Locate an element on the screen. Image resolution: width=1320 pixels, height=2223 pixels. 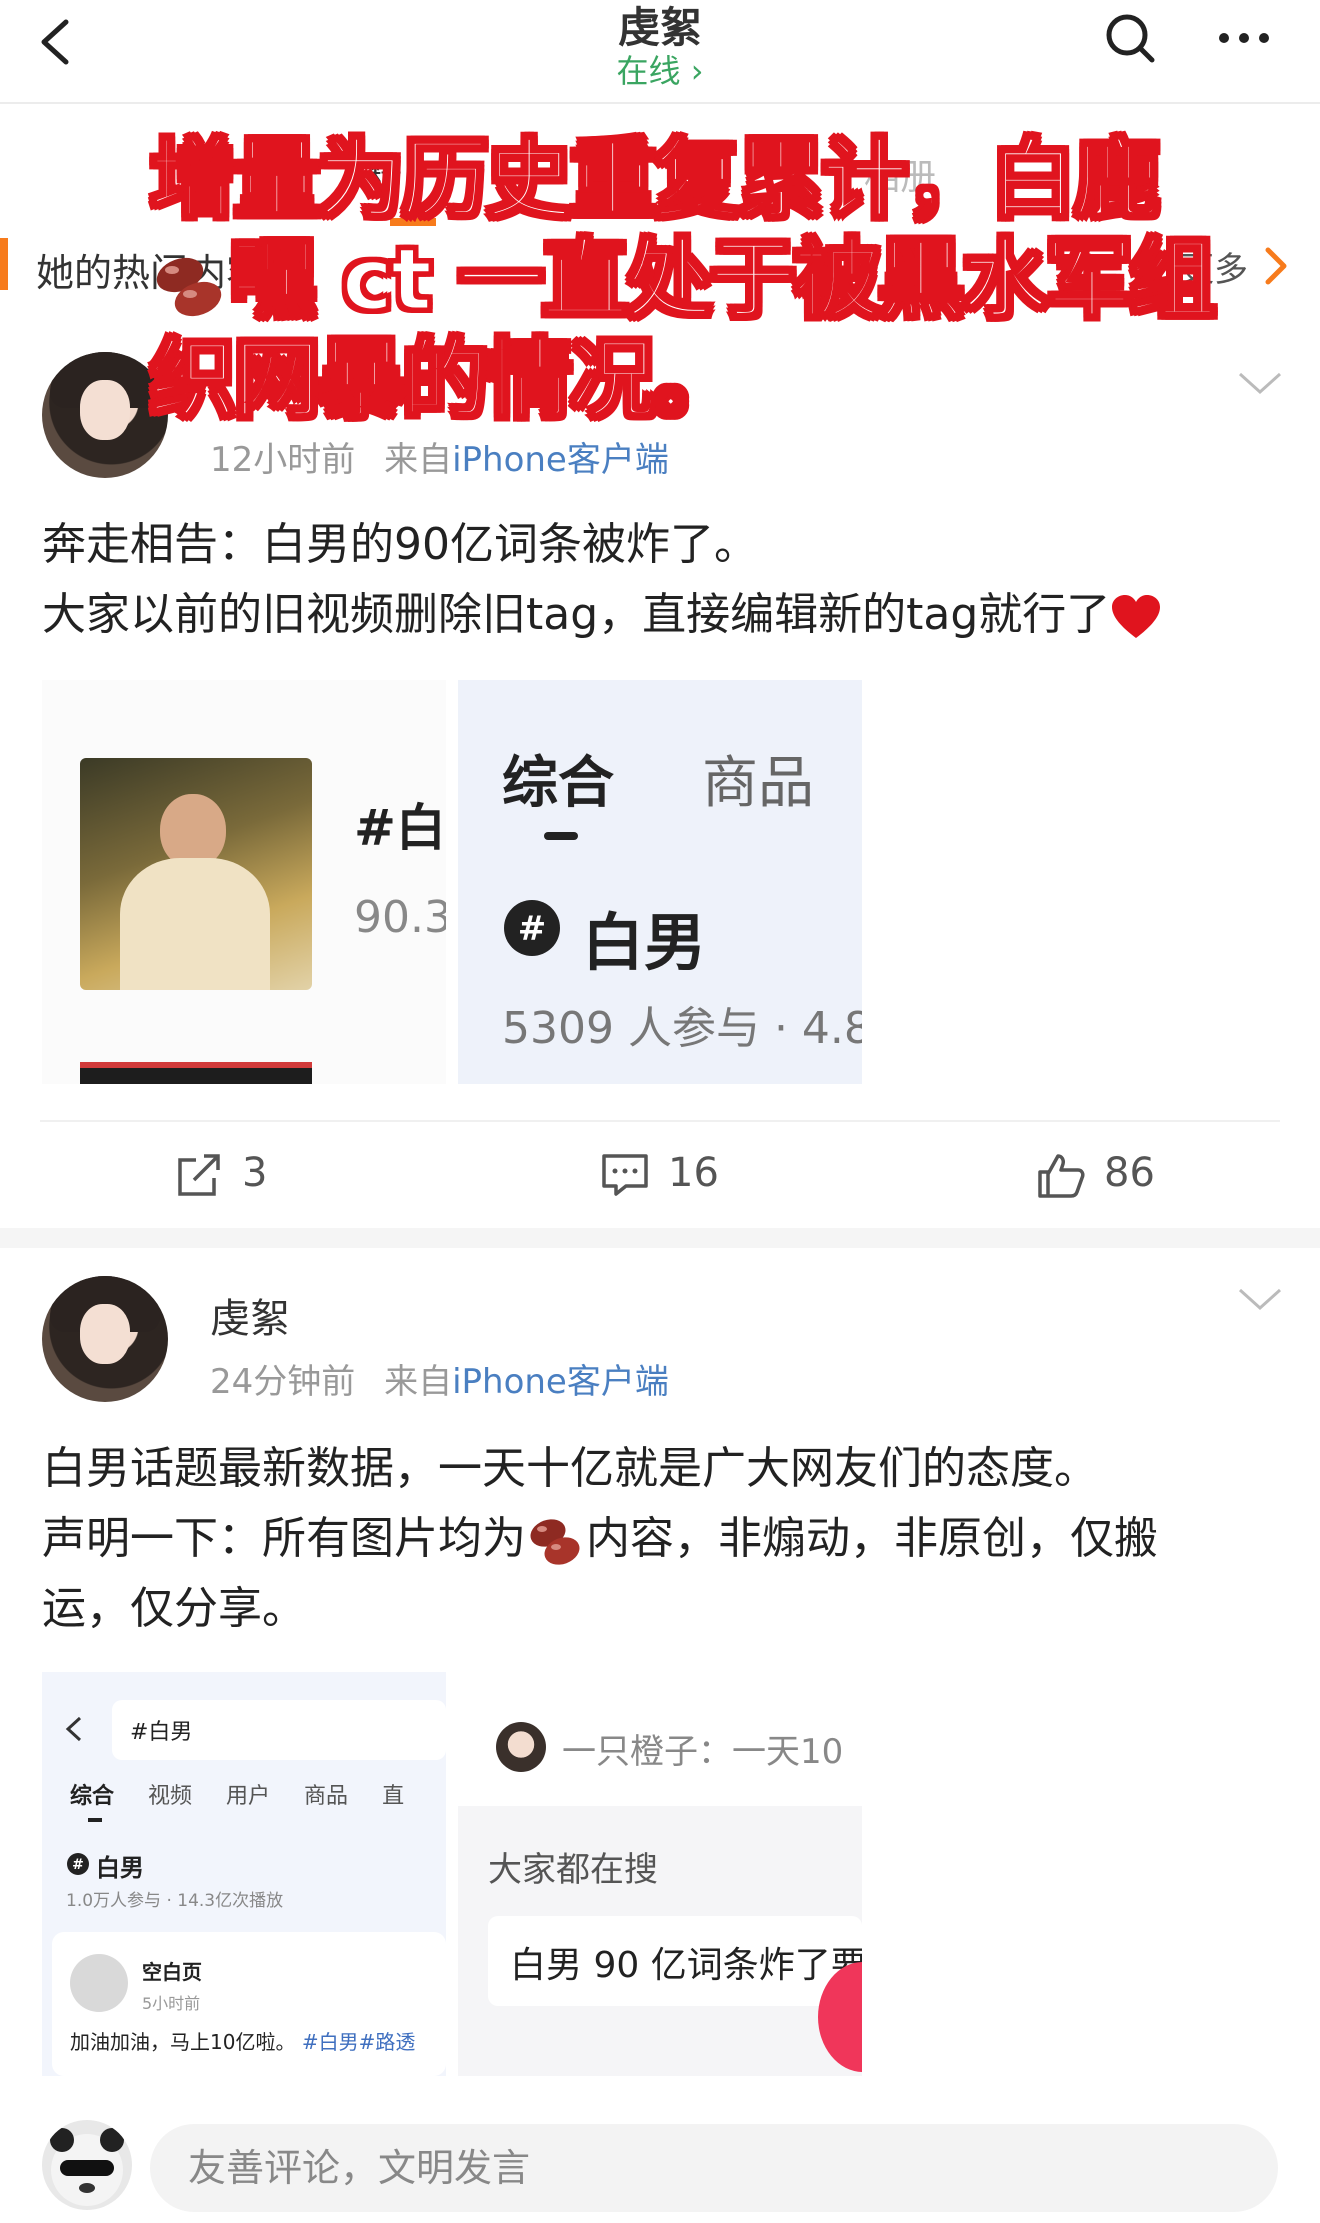
post-meta: 24分钟前 来自iPhone客户端 is located at coordinates (439, 1378).